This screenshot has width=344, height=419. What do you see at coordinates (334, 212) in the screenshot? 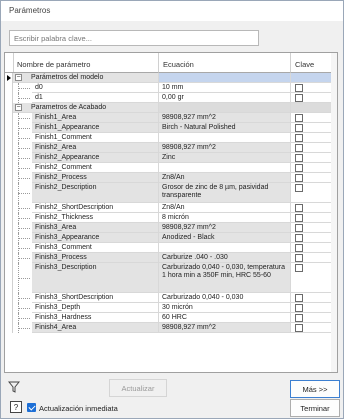
I see `vertical-scrollbar` at bounding box center [334, 212].